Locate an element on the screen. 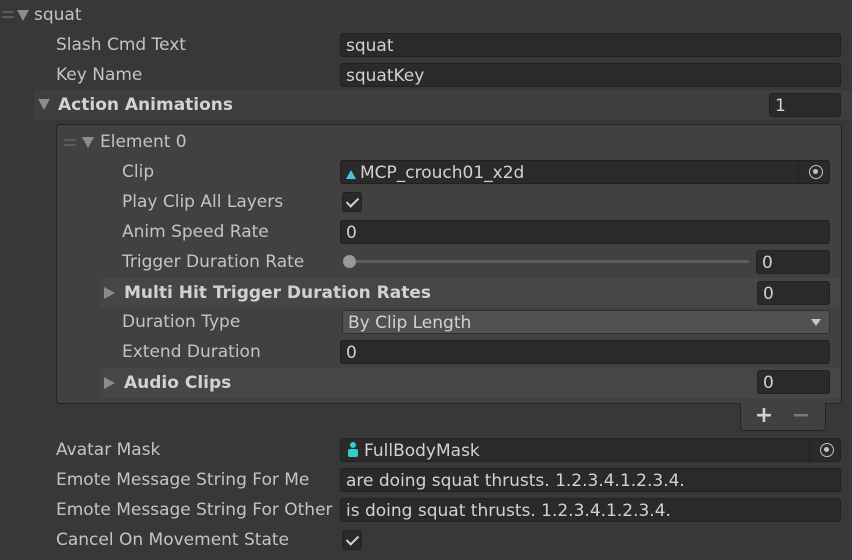  add-element-button: + is located at coordinates (764, 416).